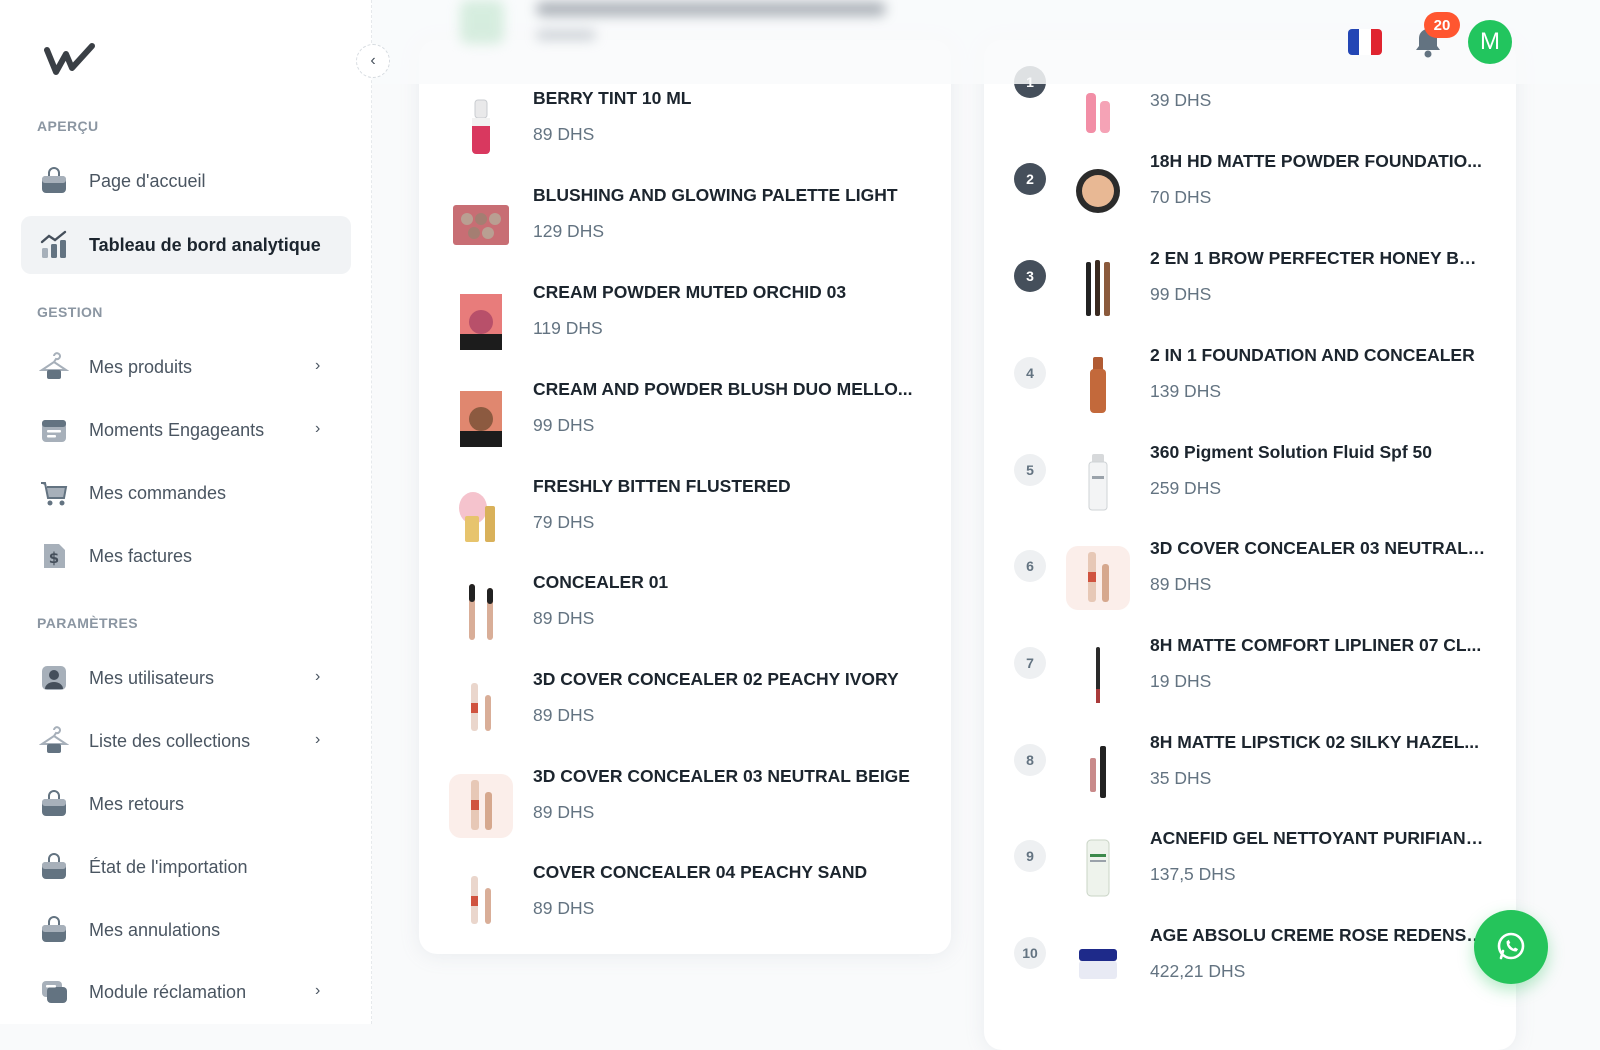 This screenshot has width=1600, height=1050. Describe the element at coordinates (373, 61) in the screenshot. I see `collapse-sidebar-button: ‹` at that location.